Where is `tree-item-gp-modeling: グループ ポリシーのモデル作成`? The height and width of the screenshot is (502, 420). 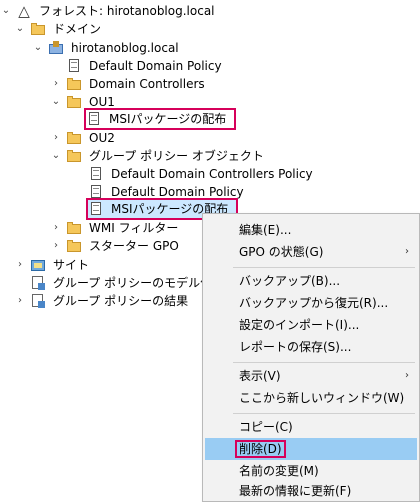 tree-item-gp-modeling: グループ ポリシーのモデル作成 is located at coordinates (120, 283).